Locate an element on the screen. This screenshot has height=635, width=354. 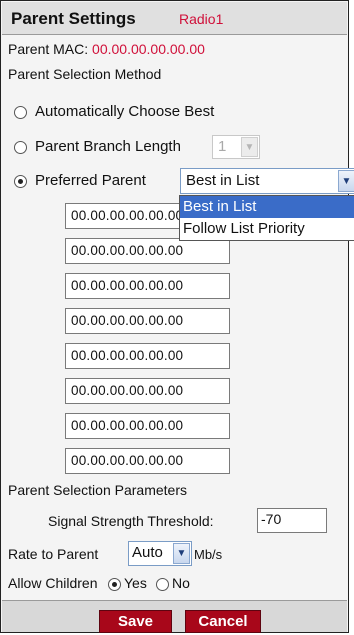
panel-title: Parent Settings is located at coordinates (73, 18).